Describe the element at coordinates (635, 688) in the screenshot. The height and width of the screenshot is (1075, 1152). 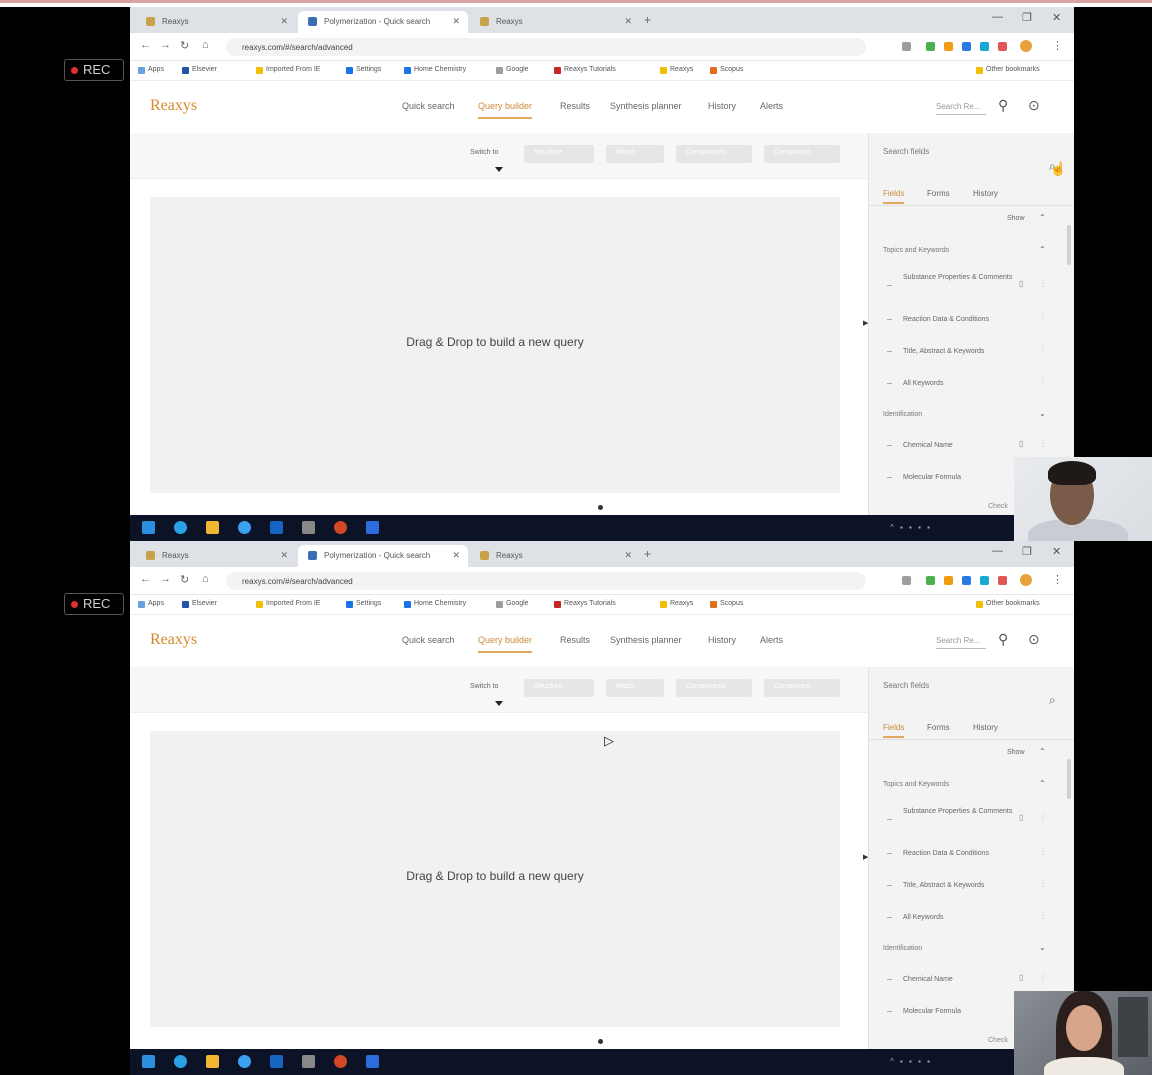
I see `match-button: Match` at that location.